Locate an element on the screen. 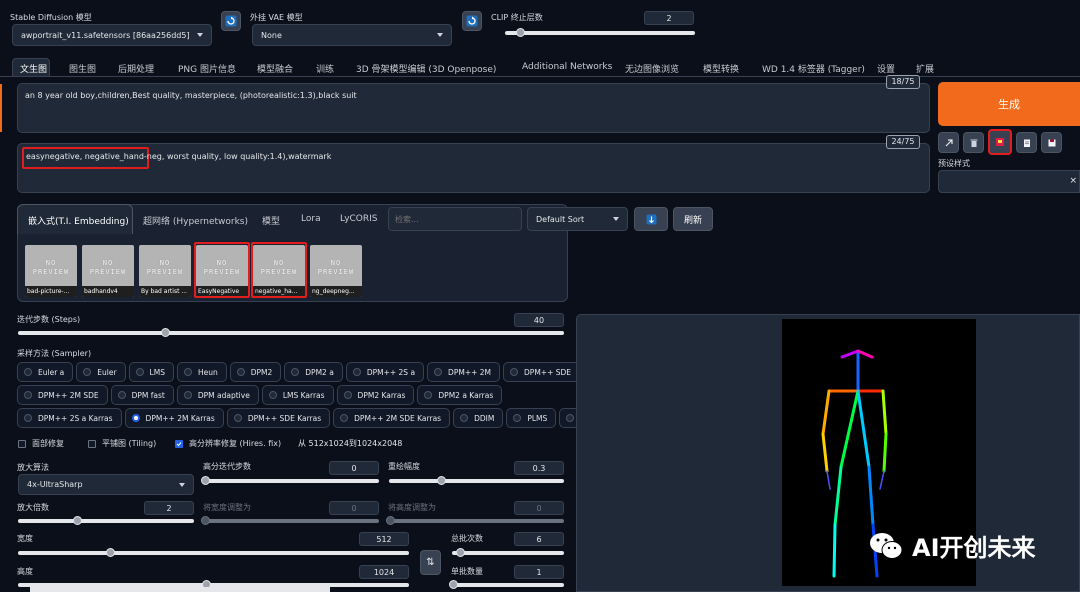 The height and width of the screenshot is (592, 1080). resize-width-thumb is located at coordinates (205, 520).